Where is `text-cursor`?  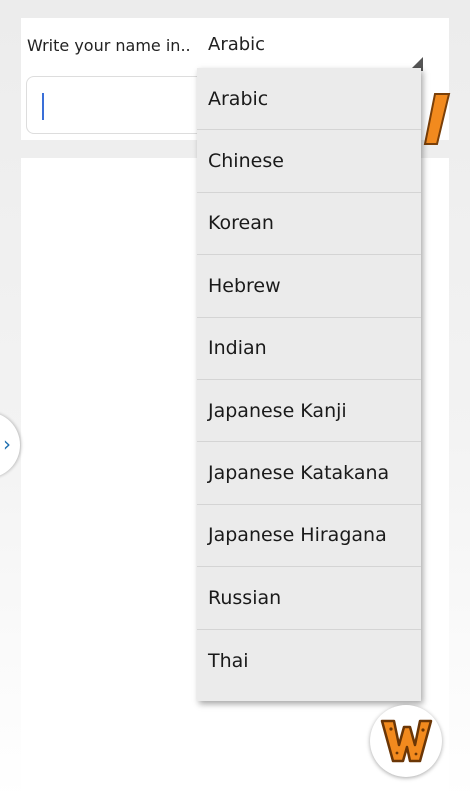 text-cursor is located at coordinates (43, 106).